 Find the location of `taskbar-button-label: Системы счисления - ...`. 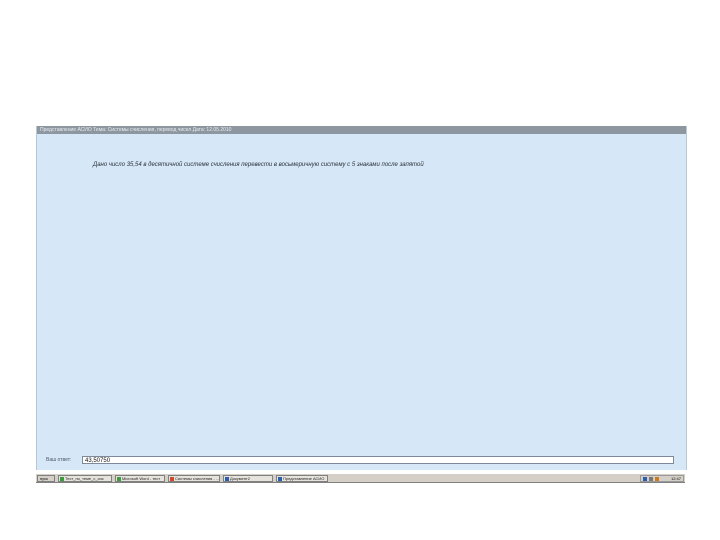

taskbar-button-label: Системы счисления - ... is located at coordinates (197, 478).